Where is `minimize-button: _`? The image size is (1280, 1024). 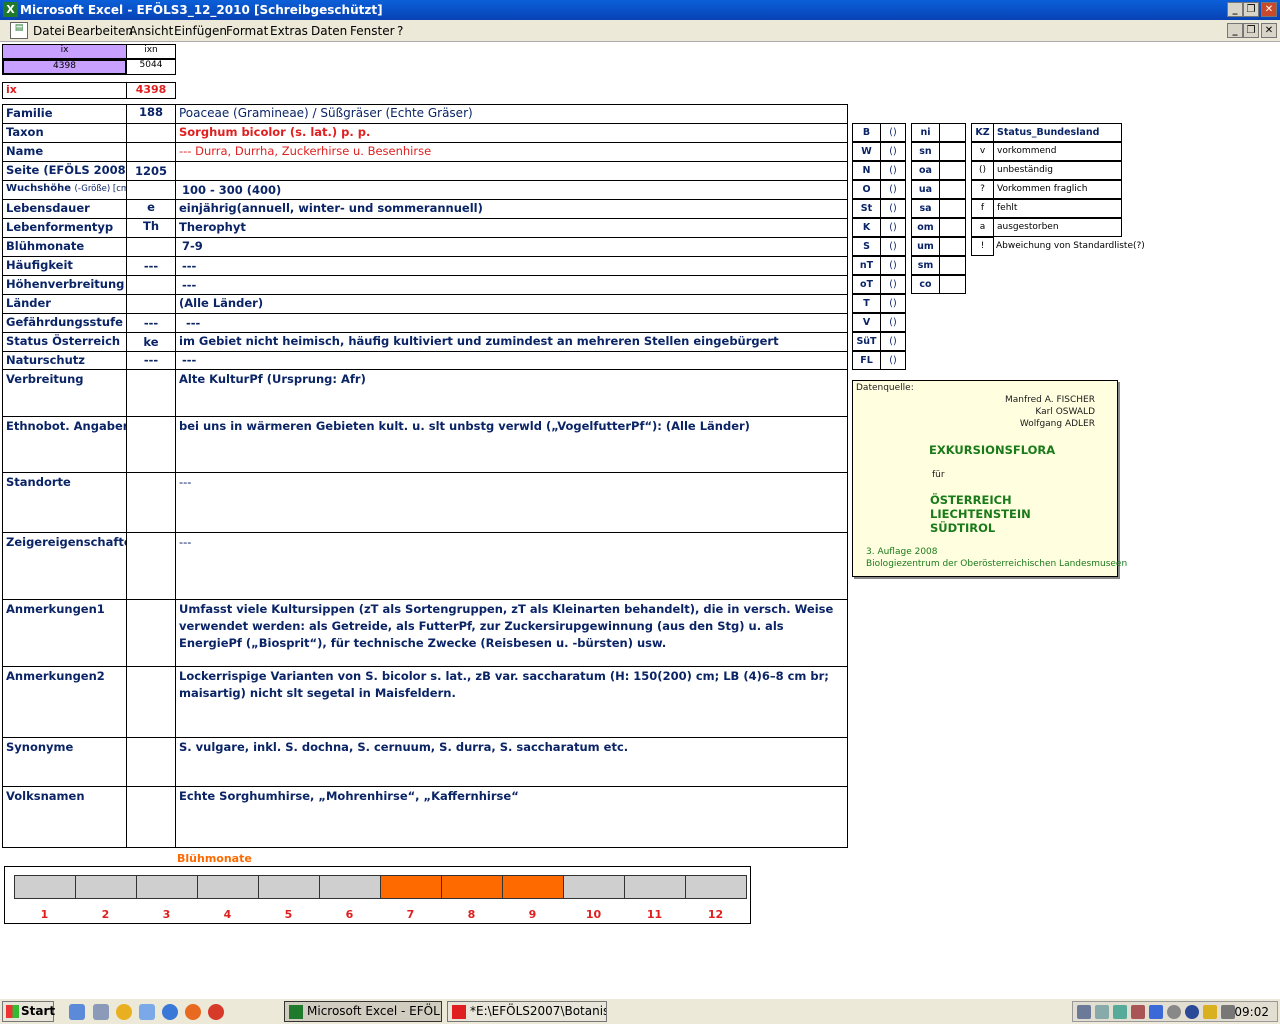 minimize-button: _ is located at coordinates (1235, 9).